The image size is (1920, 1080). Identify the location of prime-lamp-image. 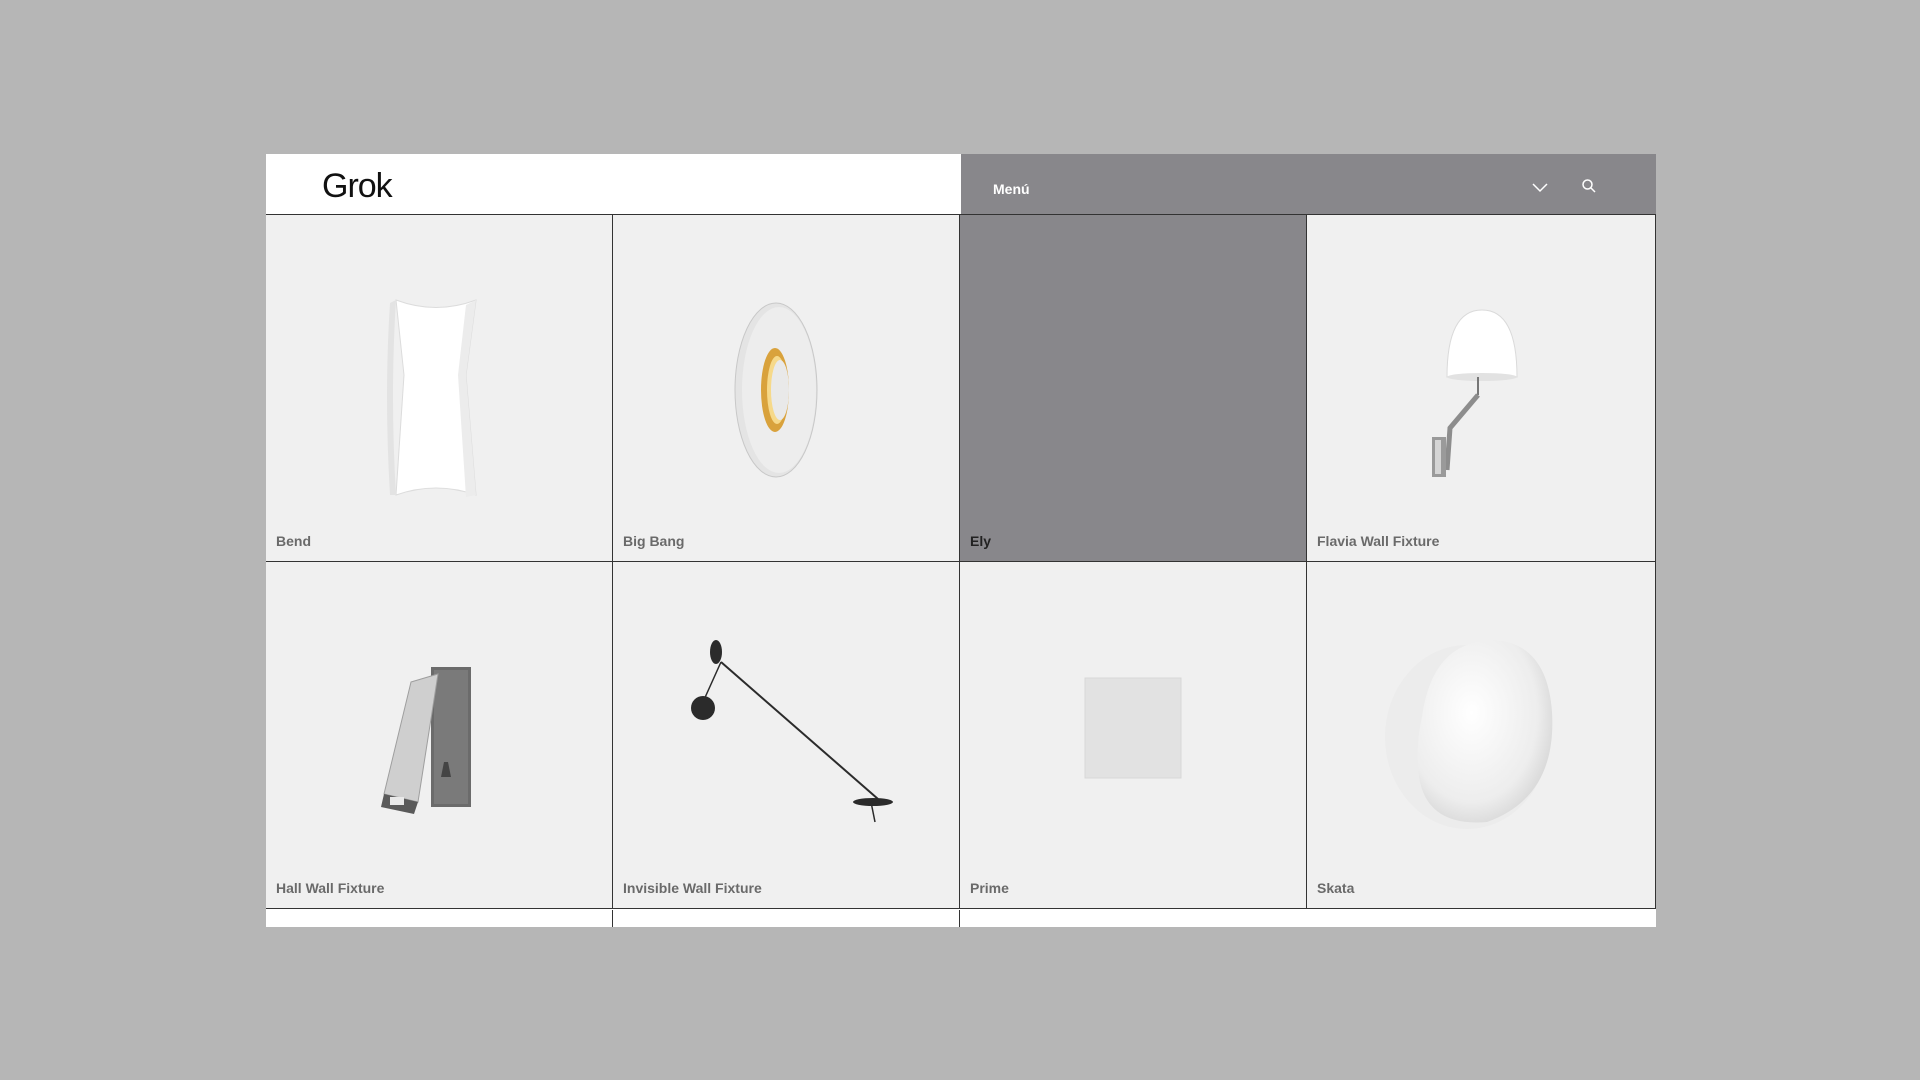
(1133, 728).